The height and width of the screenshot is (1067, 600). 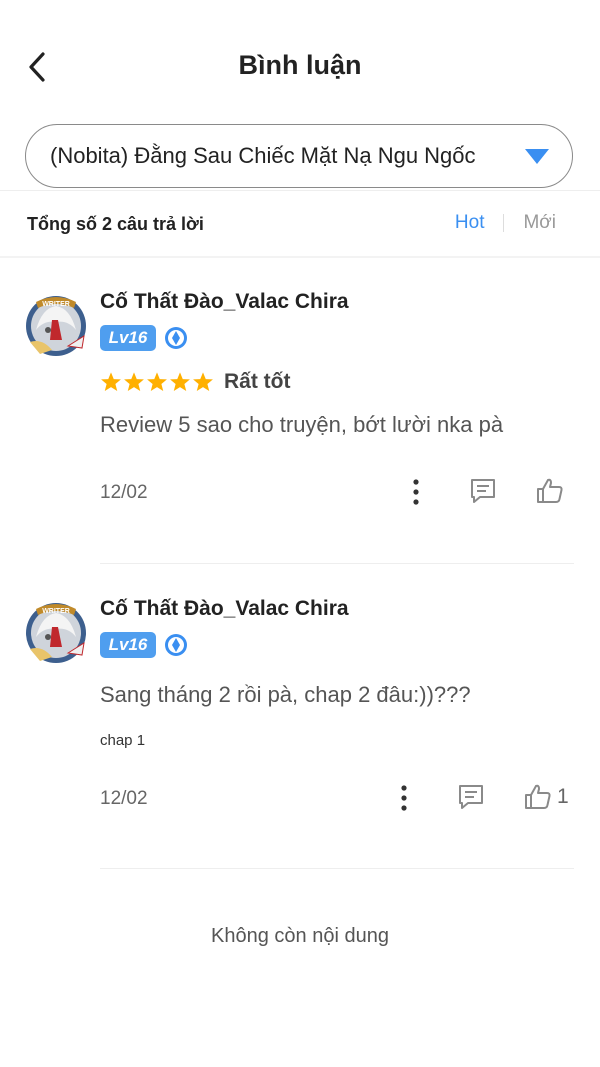 I want to click on rating-label: Rất tốt, so click(x=257, y=381).